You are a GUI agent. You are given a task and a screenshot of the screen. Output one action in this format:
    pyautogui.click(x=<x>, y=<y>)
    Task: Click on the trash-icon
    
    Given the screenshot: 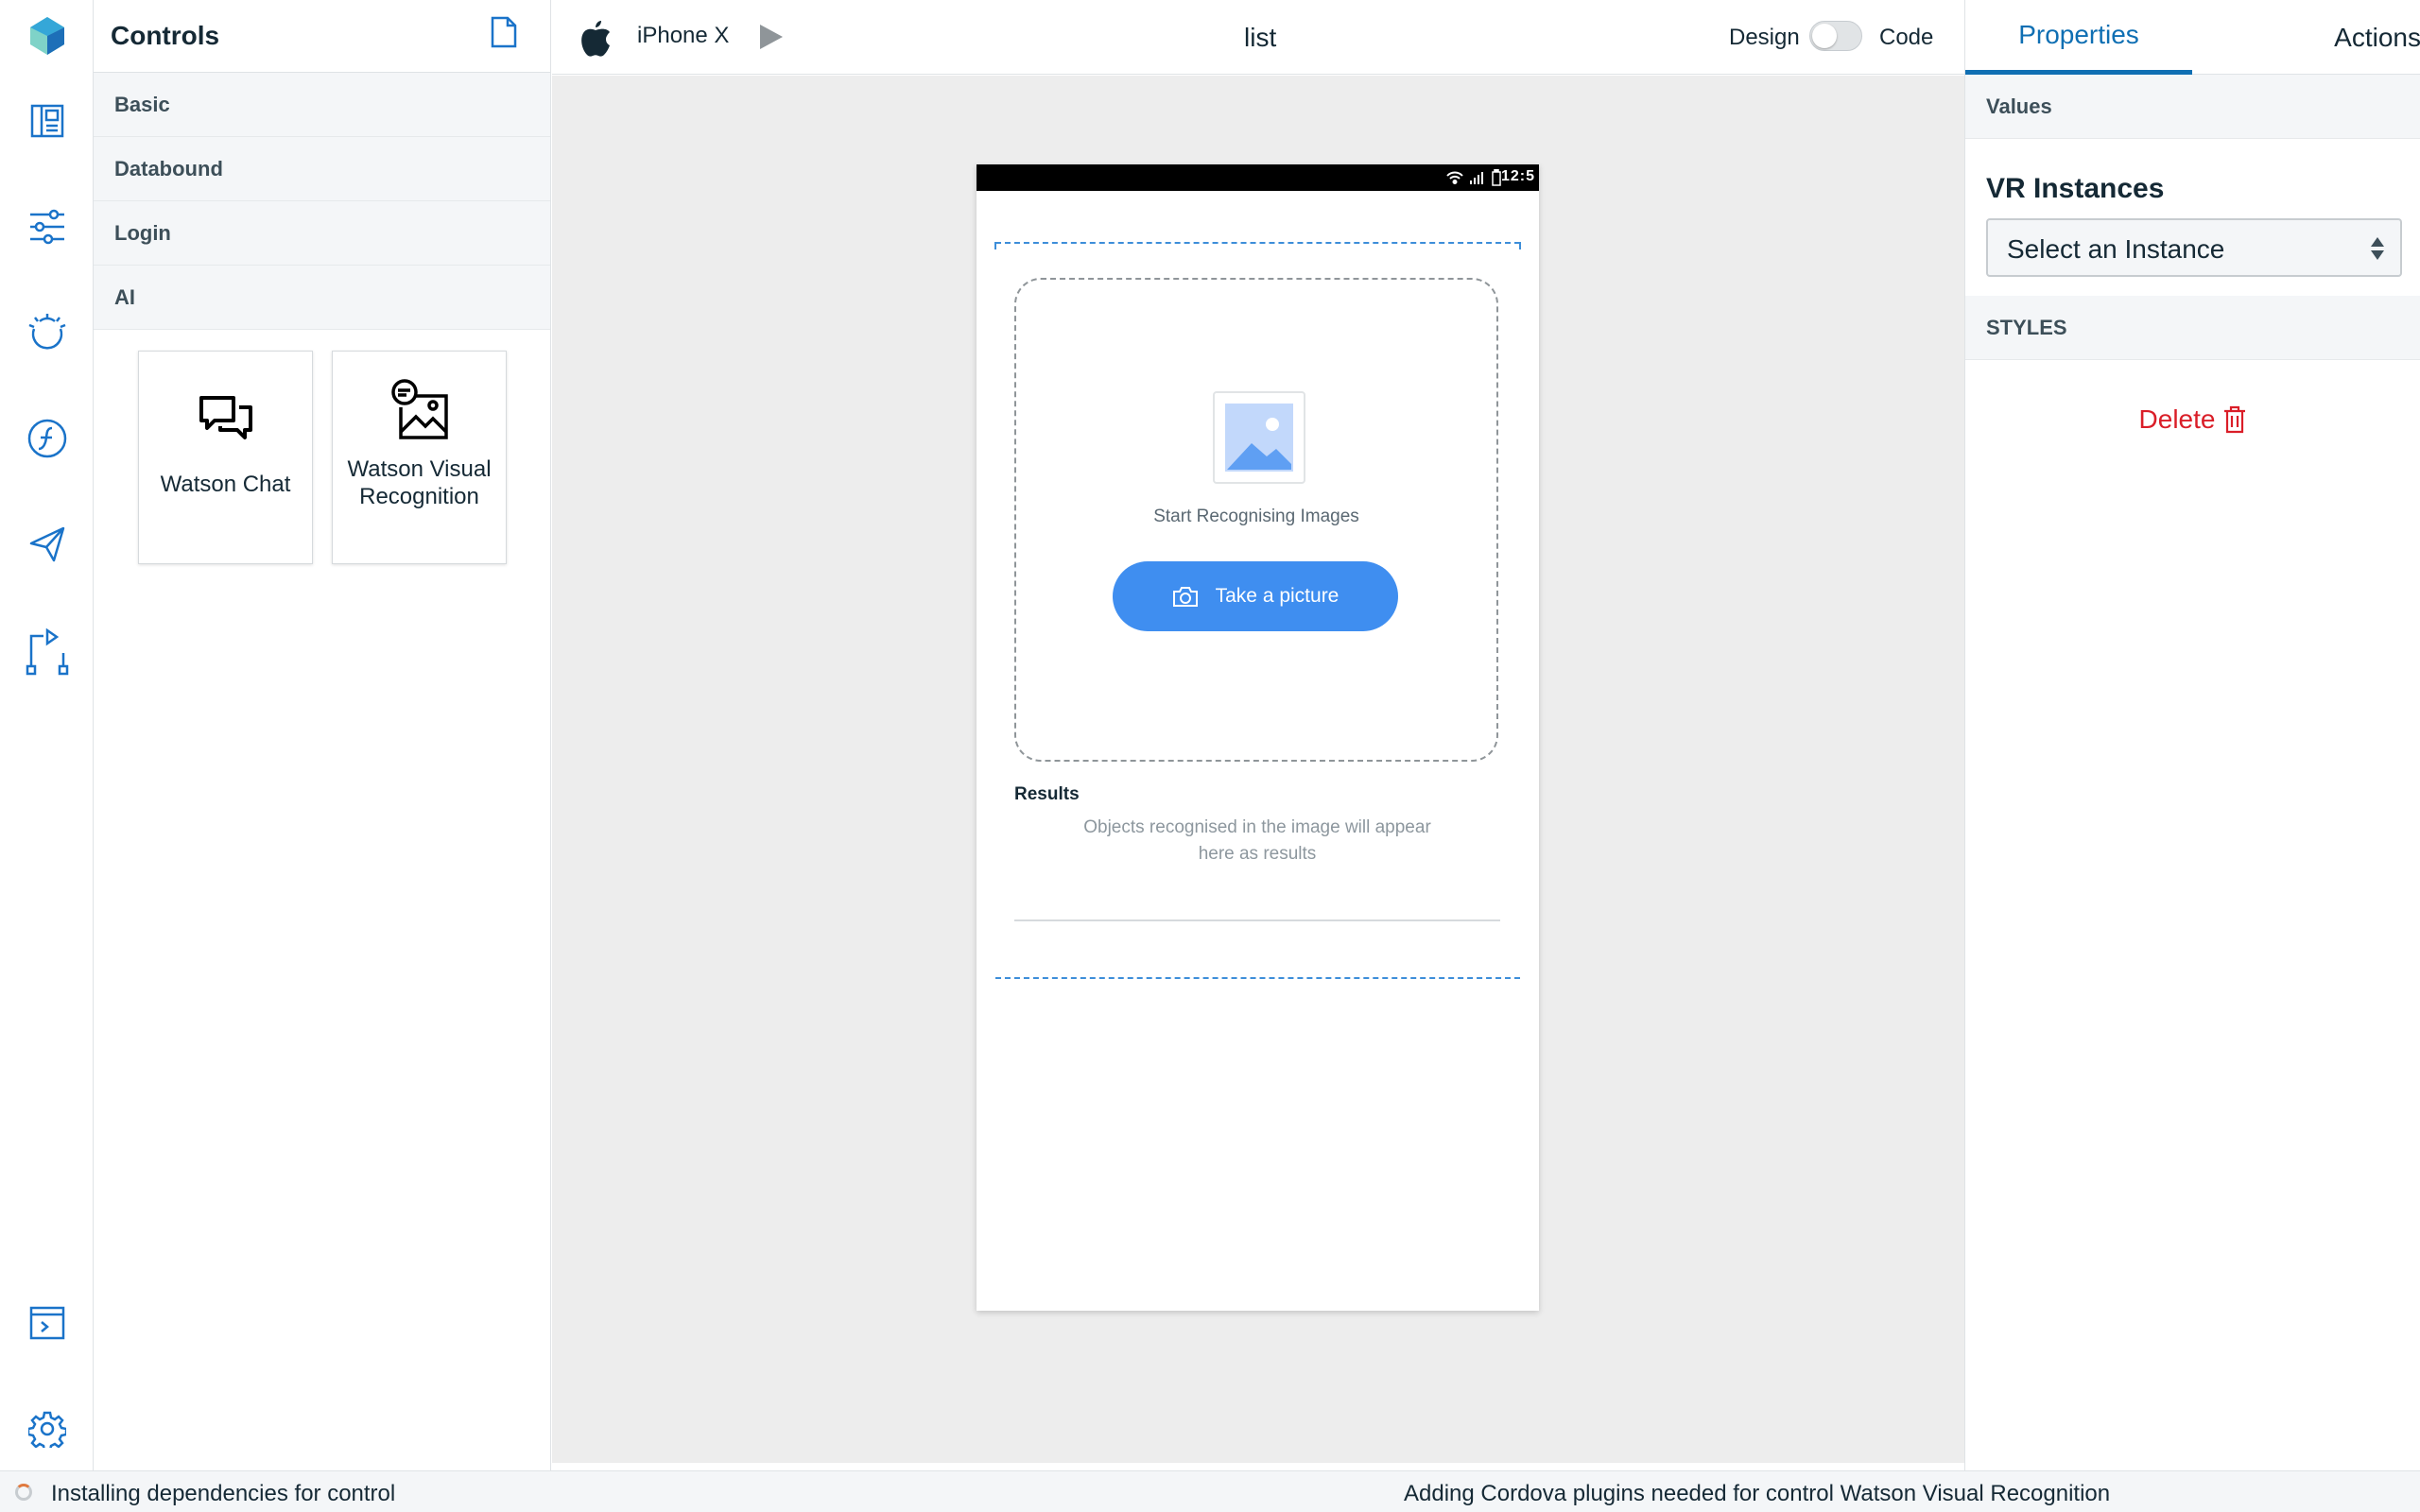 What is the action you would take?
    pyautogui.click(x=2235, y=419)
    